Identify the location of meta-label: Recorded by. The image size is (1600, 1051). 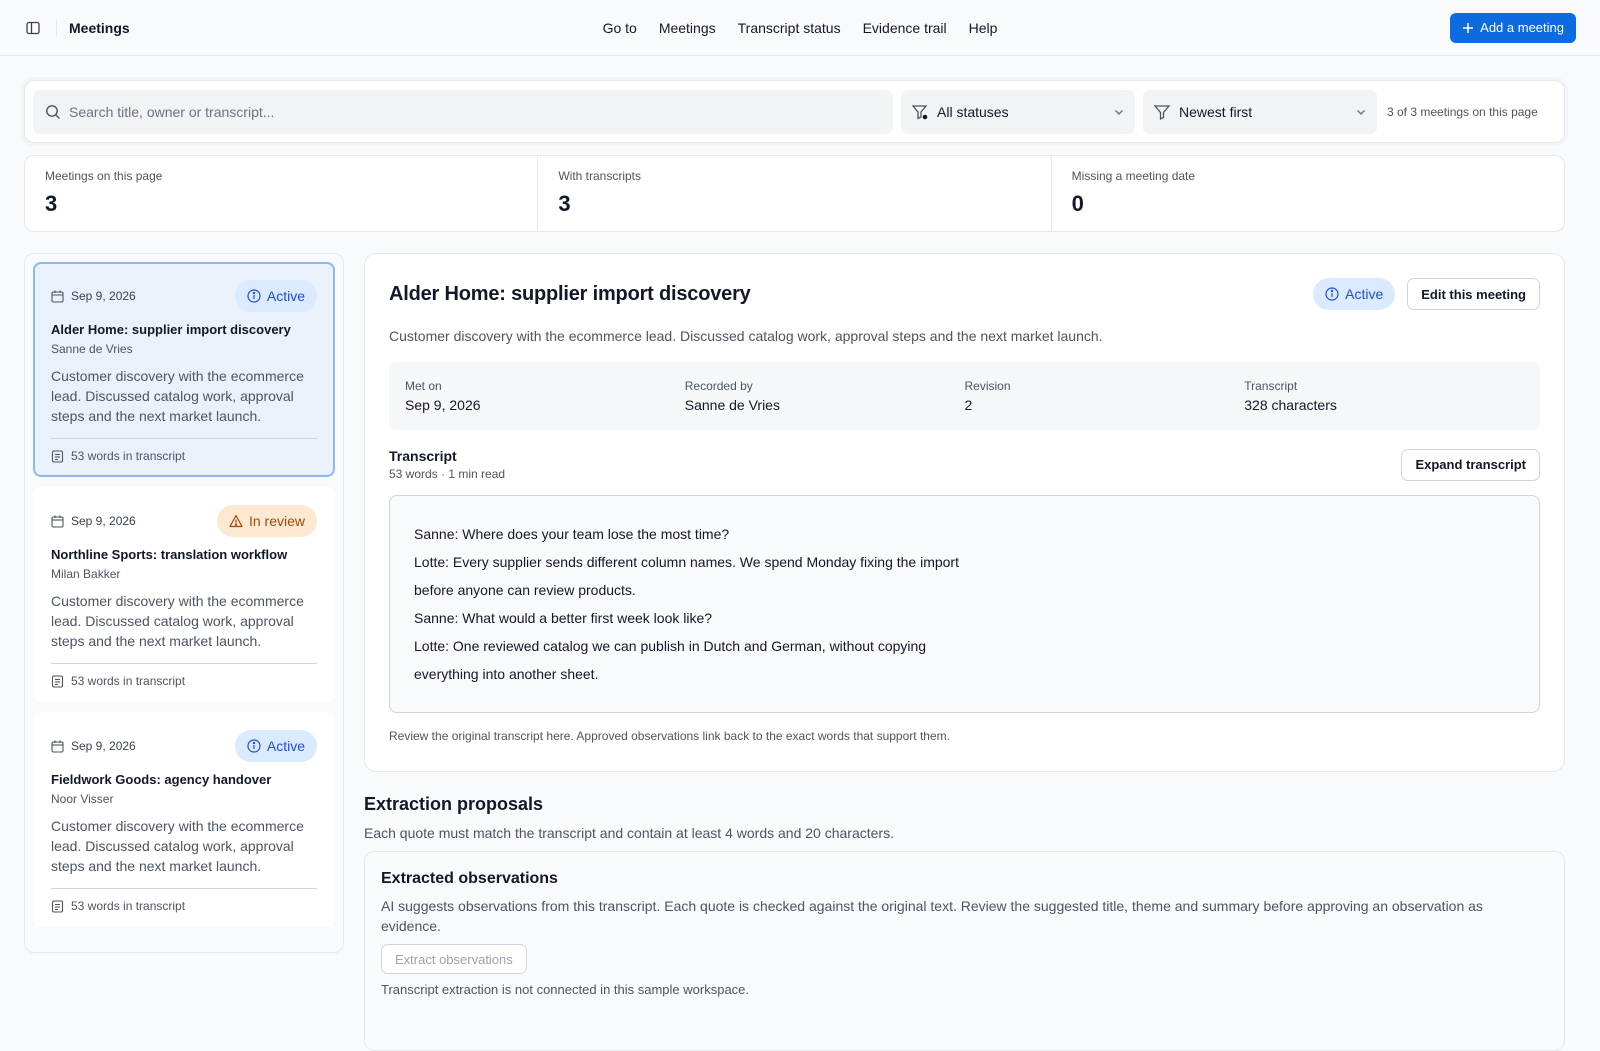
(718, 386).